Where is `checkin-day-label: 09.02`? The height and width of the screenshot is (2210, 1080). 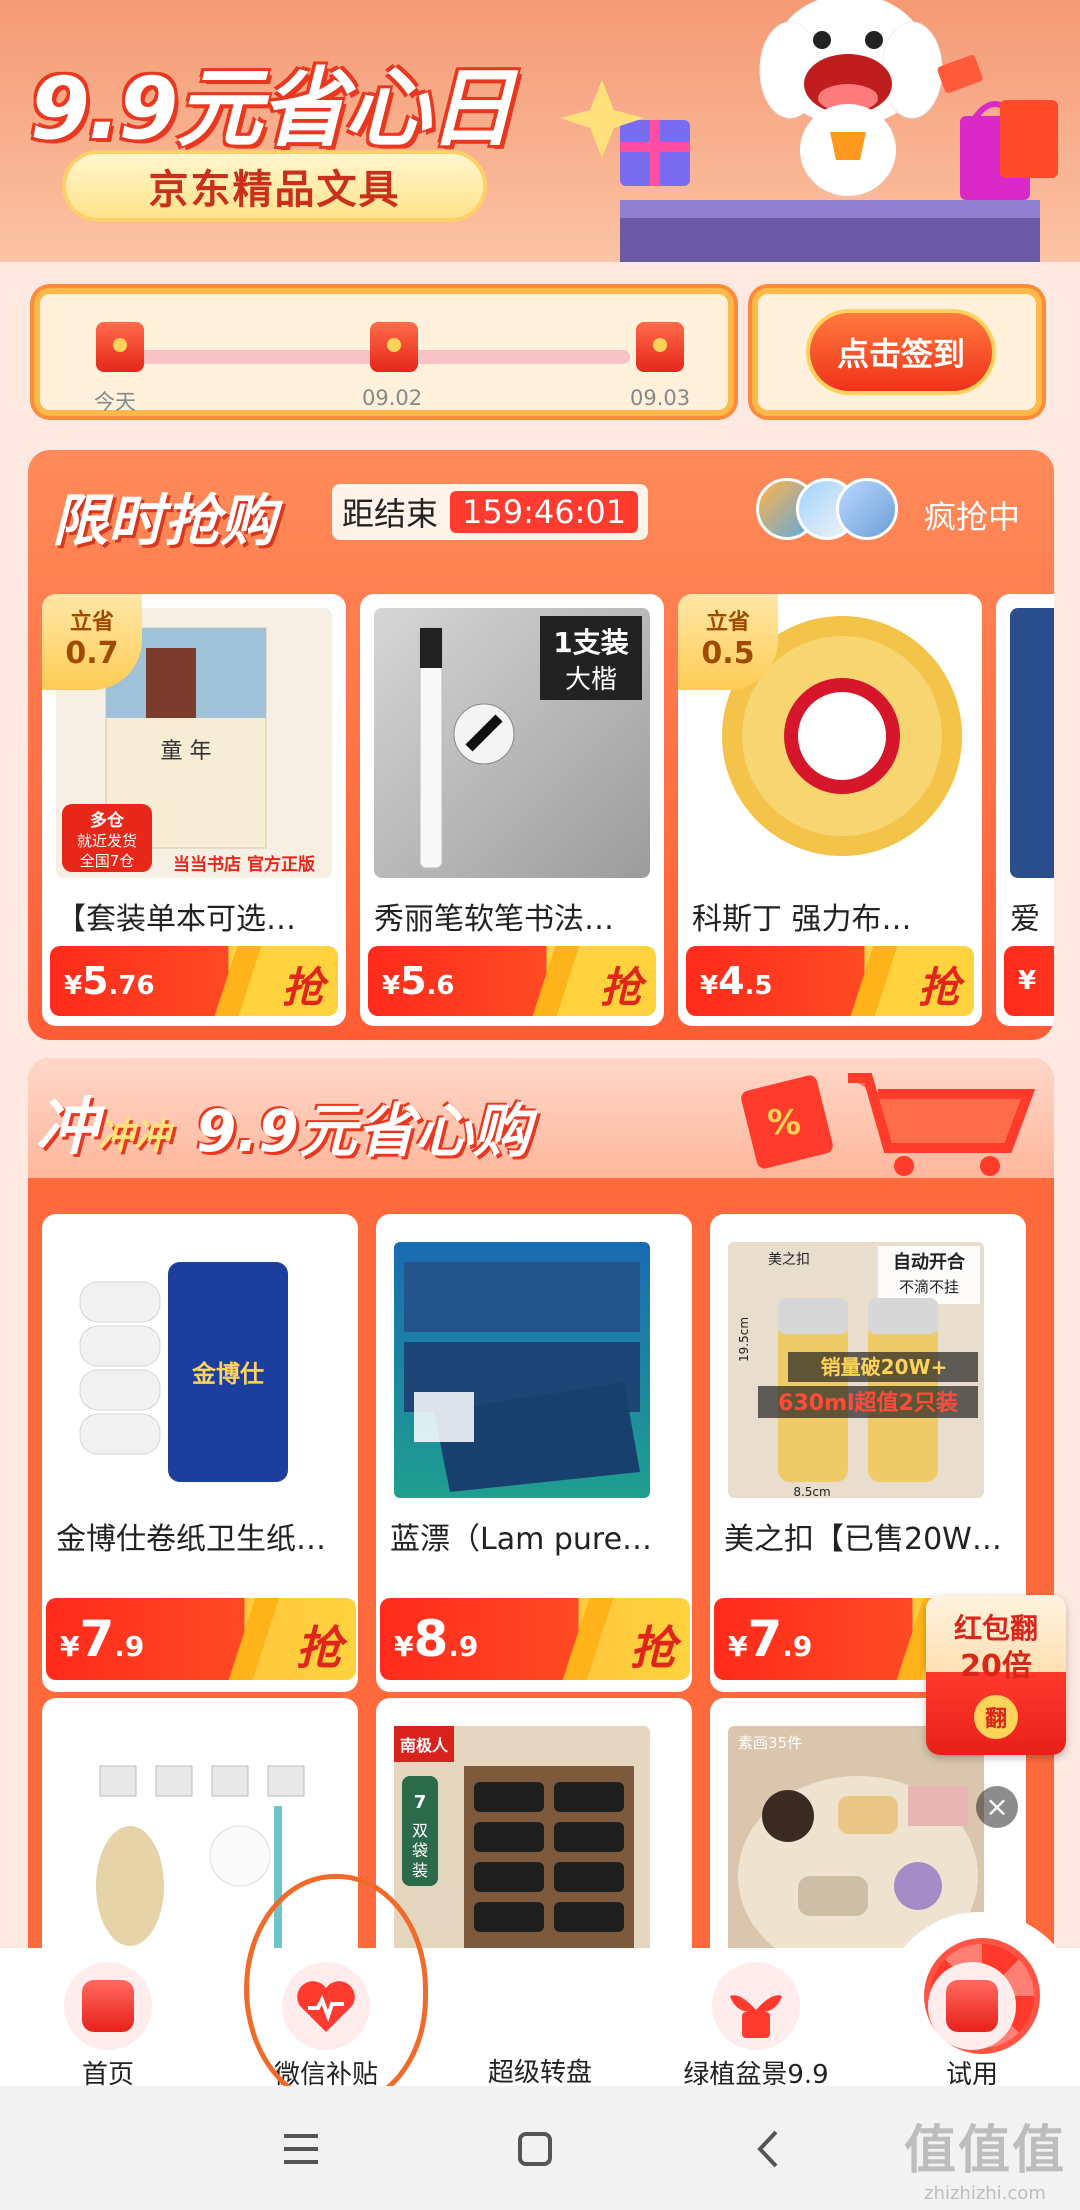 checkin-day-label: 09.02 is located at coordinates (392, 398).